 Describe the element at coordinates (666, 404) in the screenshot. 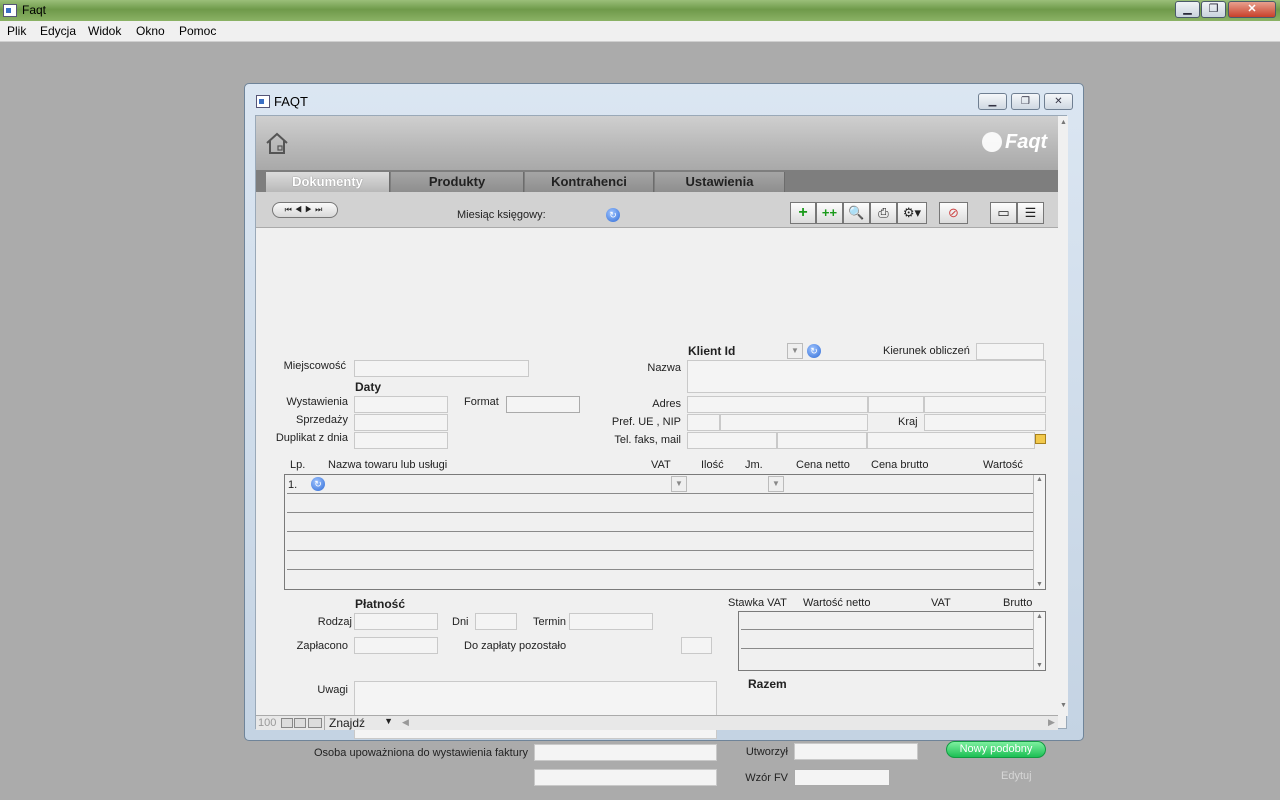

I see `adres-label: Adres` at that location.